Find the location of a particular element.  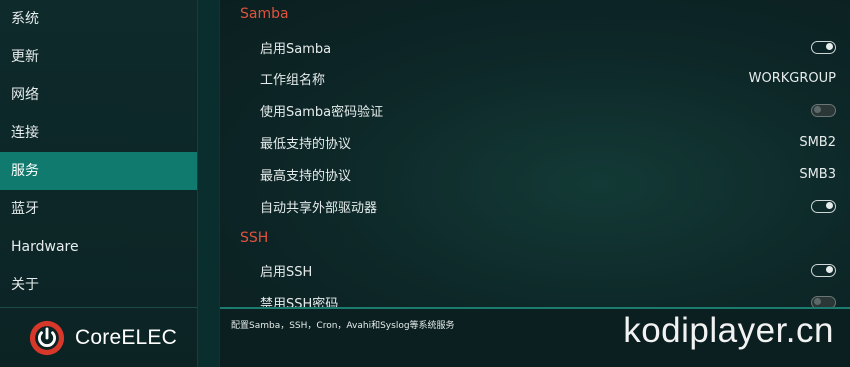

enable-ssh-toggle is located at coordinates (823, 270).